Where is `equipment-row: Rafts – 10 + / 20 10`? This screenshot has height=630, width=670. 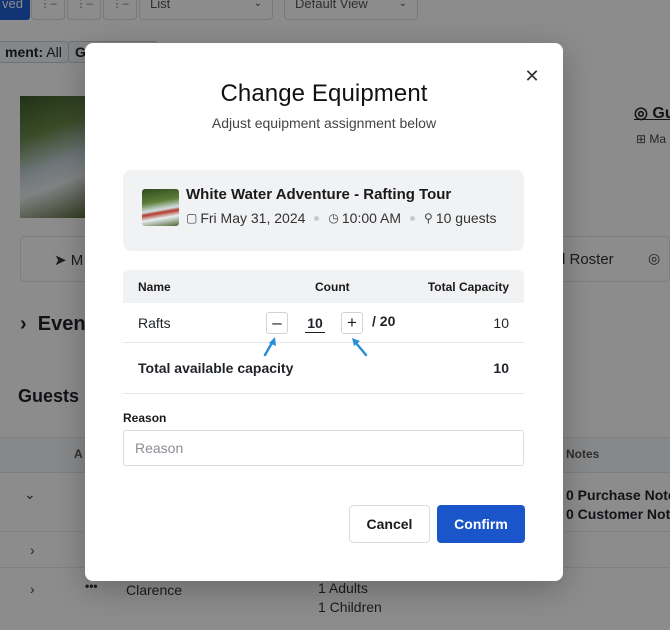
equipment-row: Rafts – 10 + / 20 10 is located at coordinates (323, 323).